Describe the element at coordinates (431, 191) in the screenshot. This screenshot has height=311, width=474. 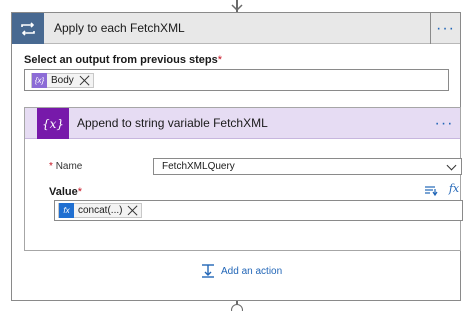
I see `dynamic-content-icon` at that location.